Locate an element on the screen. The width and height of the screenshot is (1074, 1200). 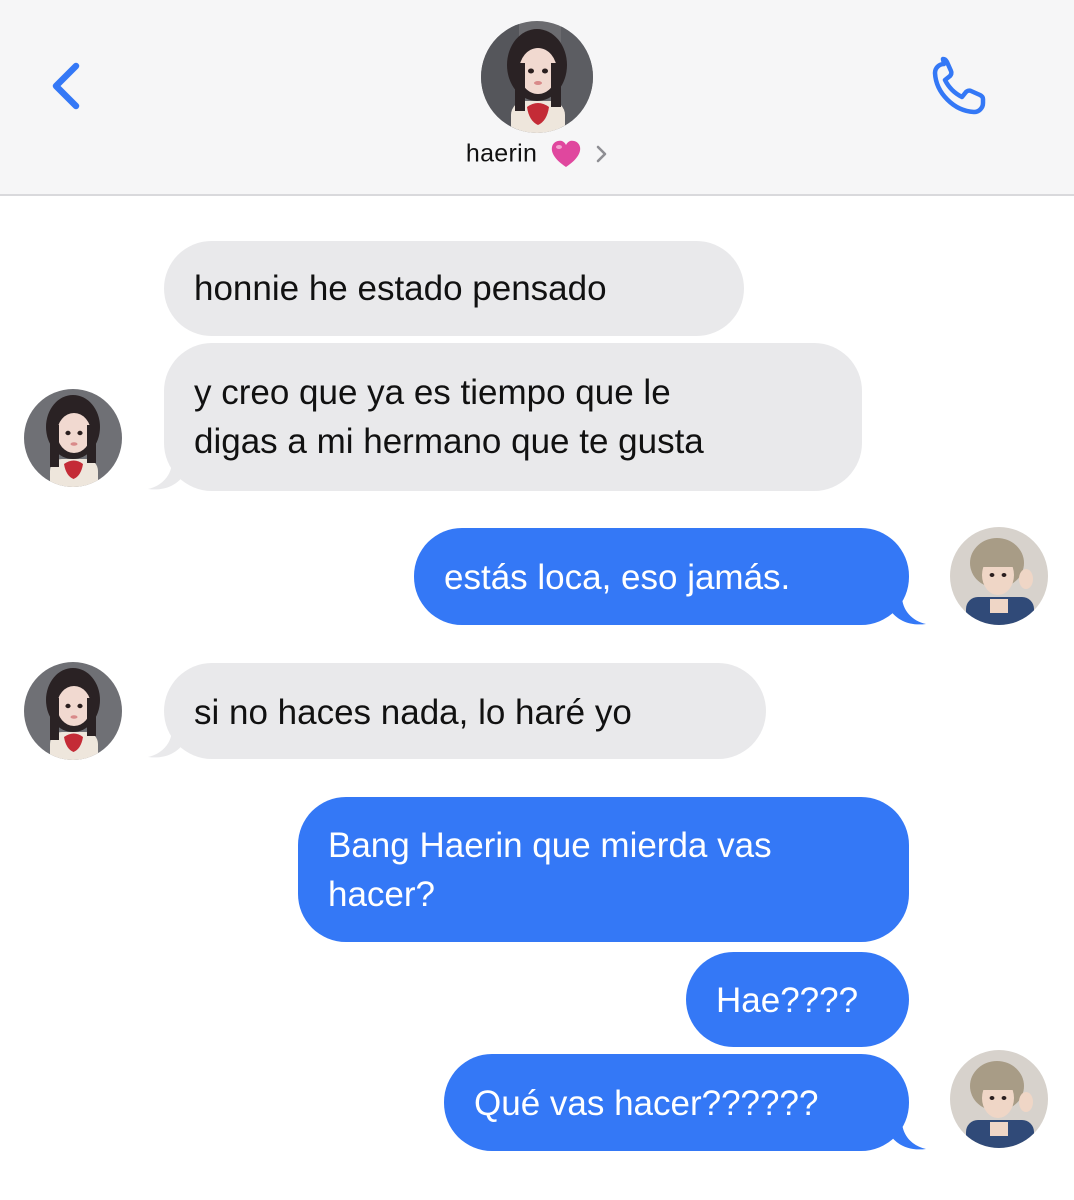
message-text: Hae???? is located at coordinates (787, 1000).